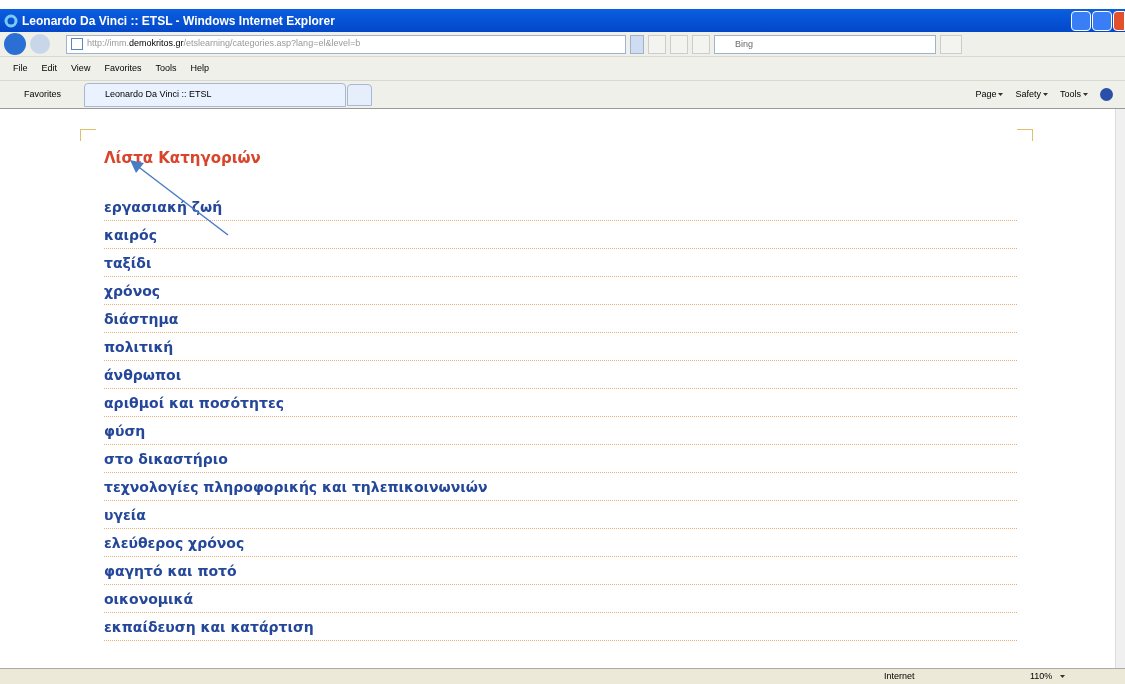  Describe the element at coordinates (1081, 20) in the screenshot. I see `minimize-button` at that location.